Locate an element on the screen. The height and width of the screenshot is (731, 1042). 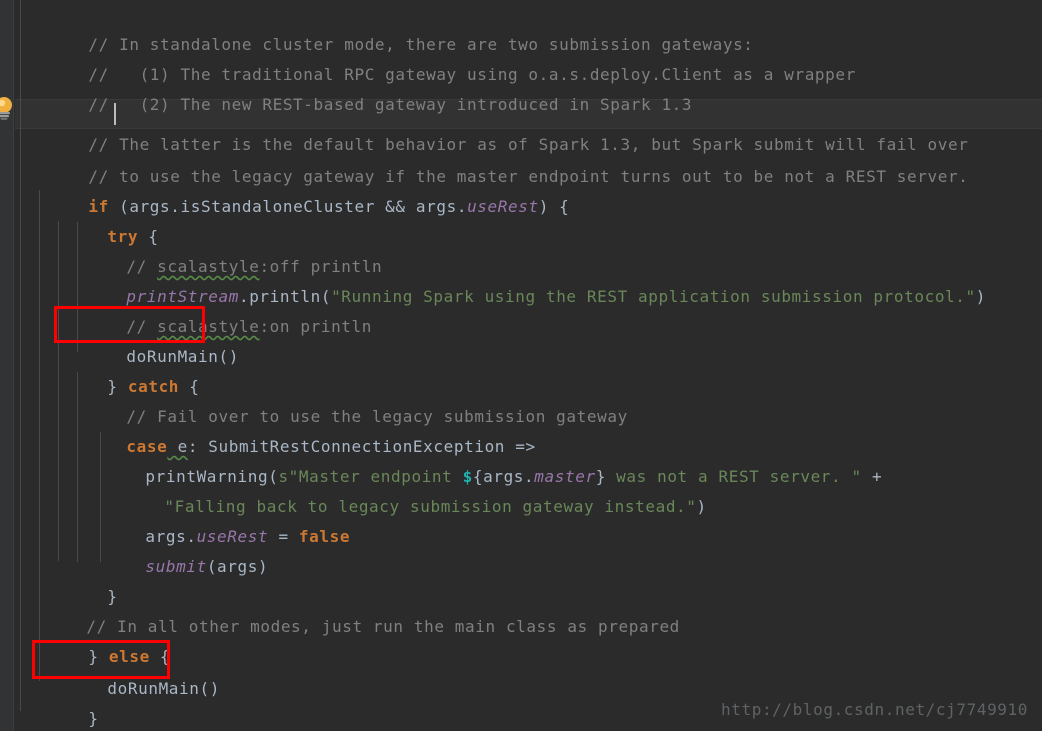
method-submit: submit is located at coordinates (176, 566).